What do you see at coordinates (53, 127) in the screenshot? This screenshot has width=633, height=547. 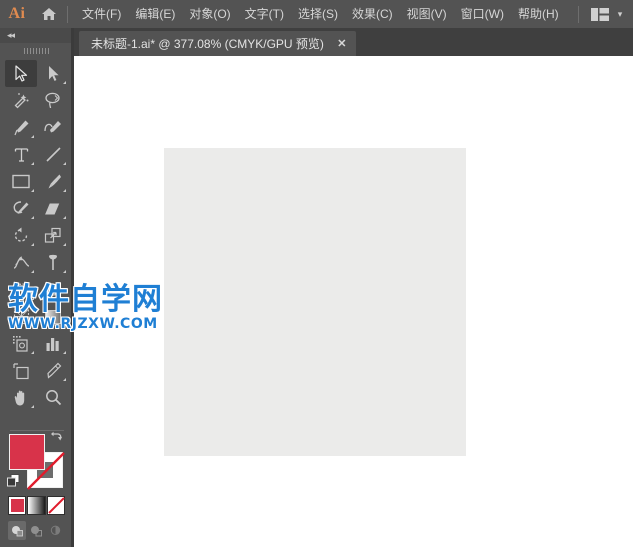 I see `curvature-tool` at bounding box center [53, 127].